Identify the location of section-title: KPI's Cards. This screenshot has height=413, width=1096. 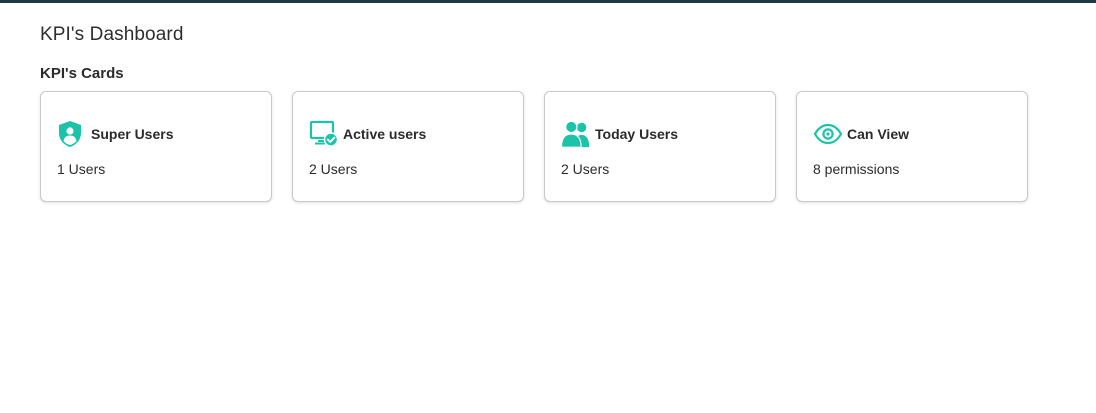
(82, 73).